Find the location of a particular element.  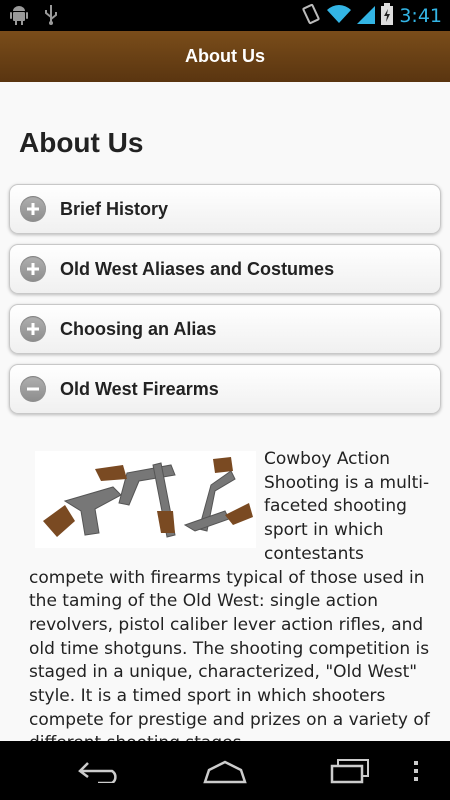

clock: 3:41 is located at coordinates (420, 16).